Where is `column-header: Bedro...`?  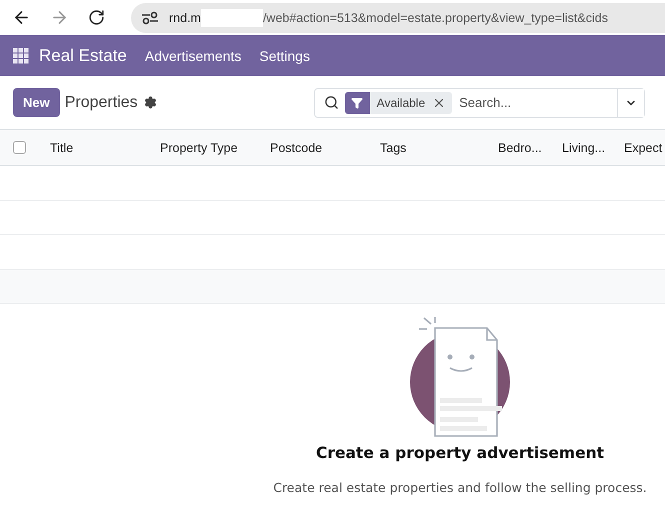 column-header: Bedro... is located at coordinates (530, 147).